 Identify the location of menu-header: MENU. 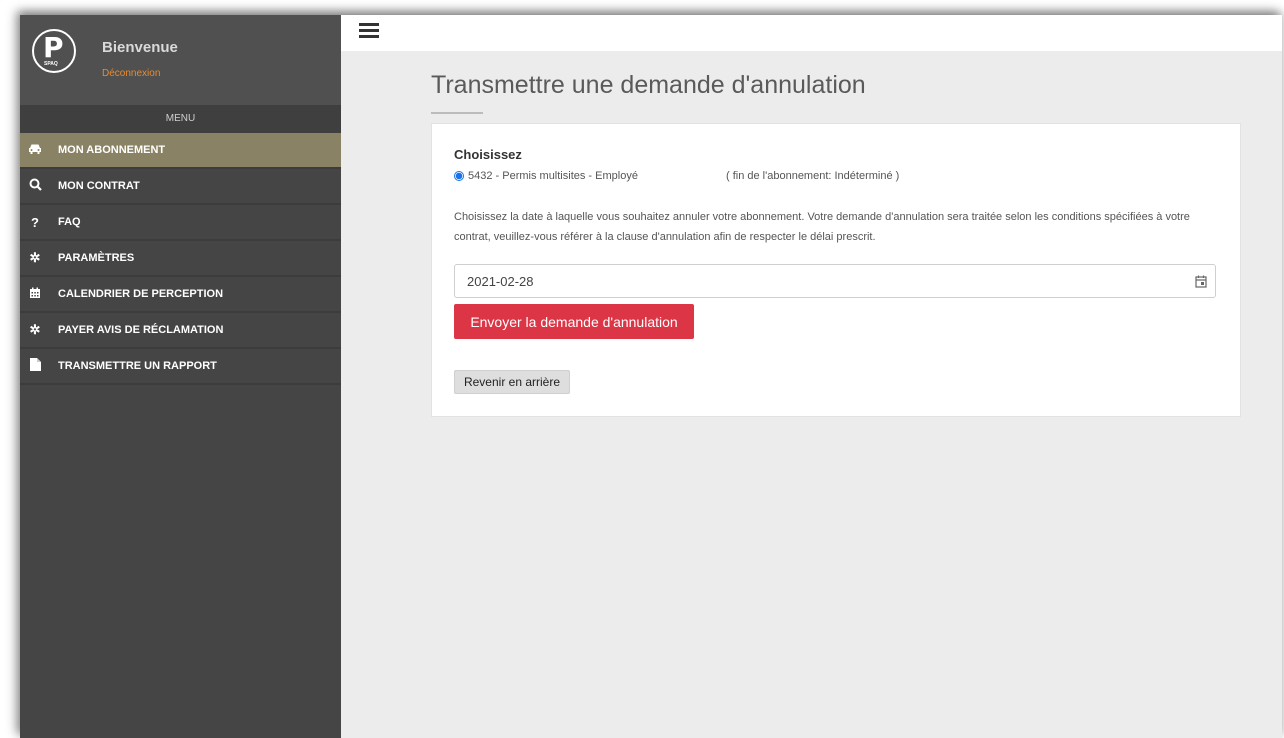
(180, 119).